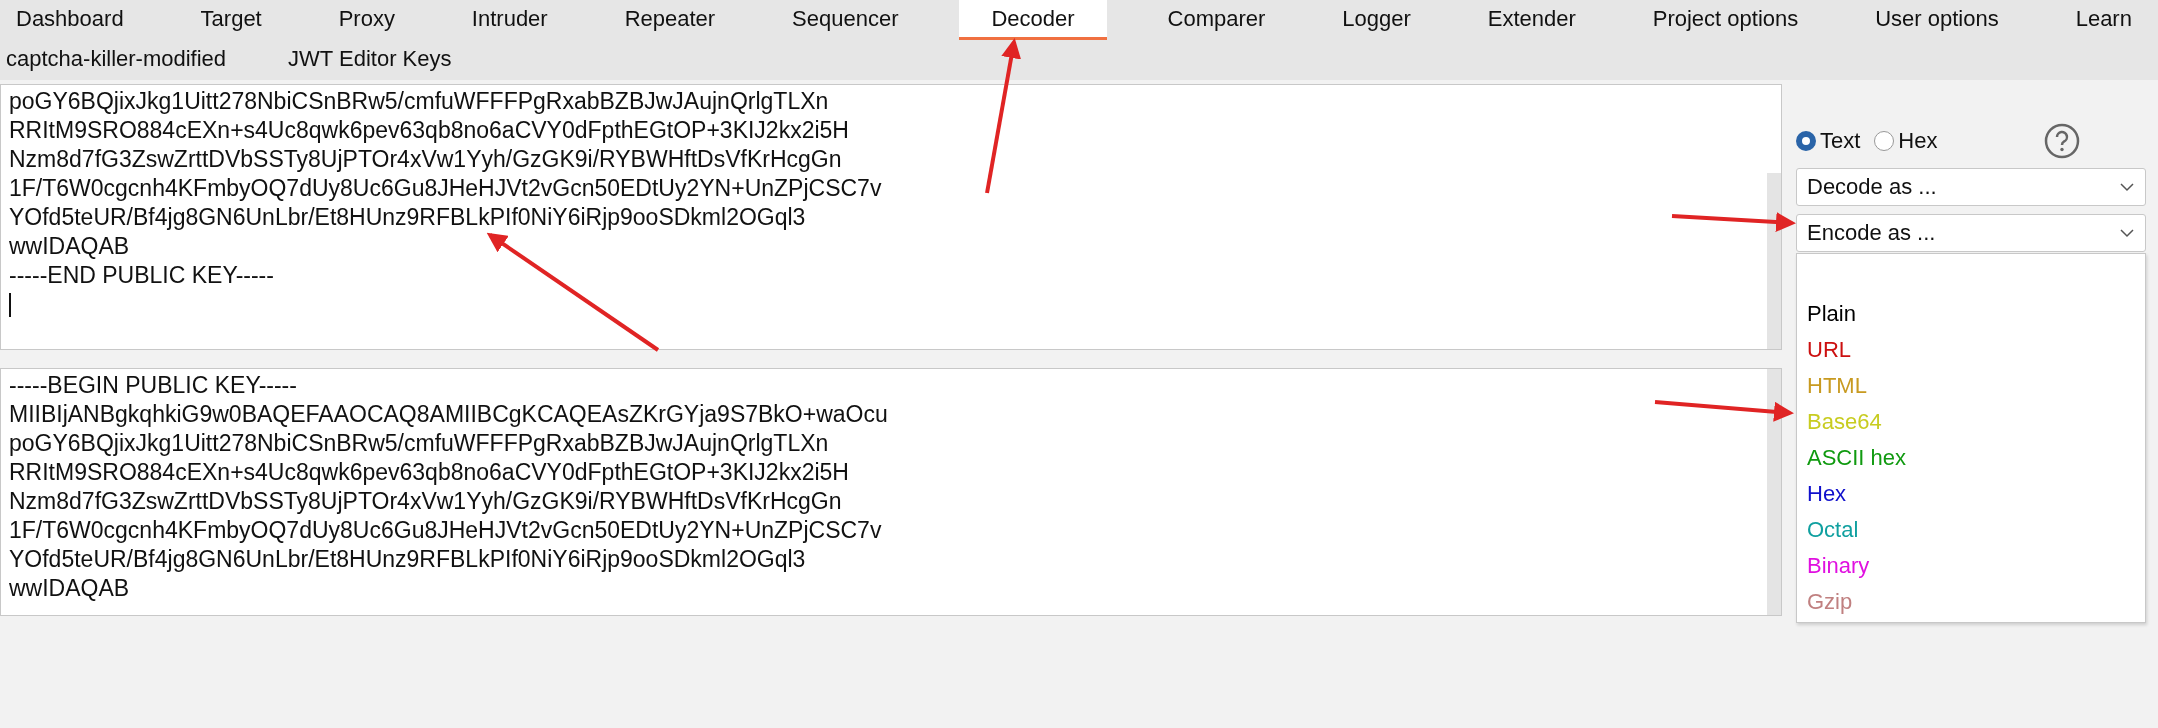  I want to click on tab: Target, so click(231, 20).